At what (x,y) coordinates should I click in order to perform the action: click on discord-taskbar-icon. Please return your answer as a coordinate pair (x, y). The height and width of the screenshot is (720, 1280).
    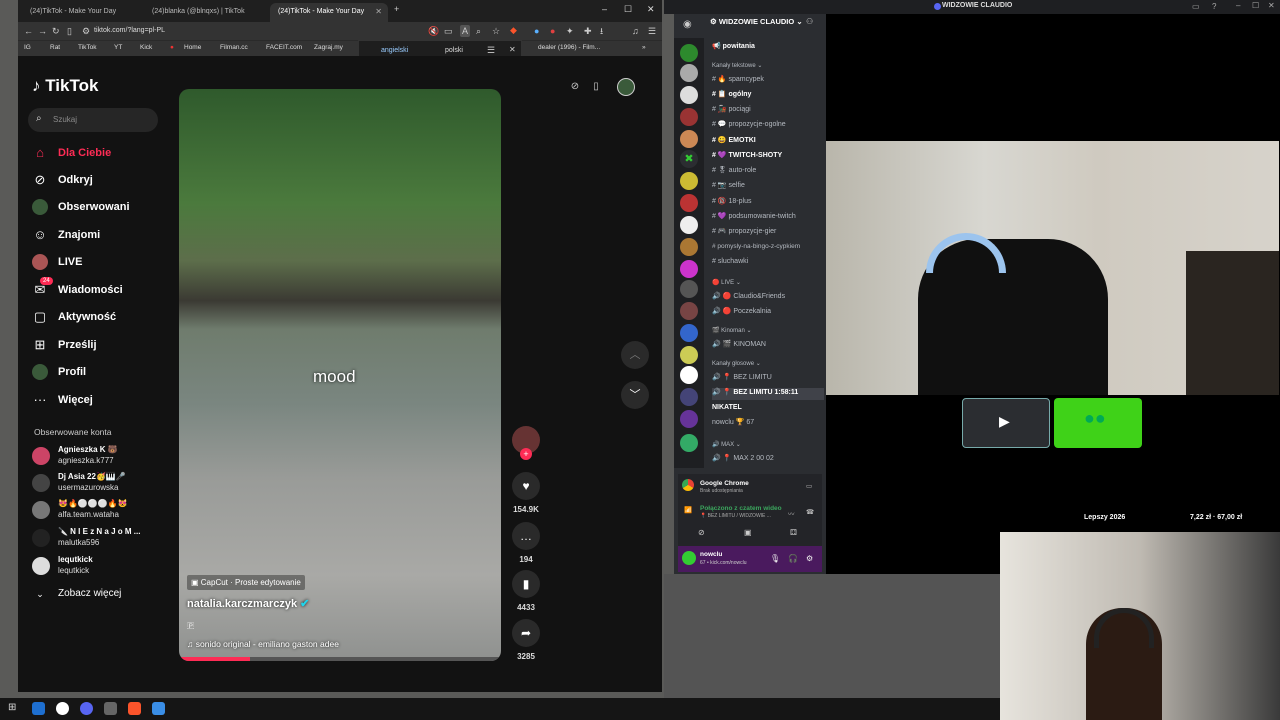
    Looking at the image, I should click on (86, 708).